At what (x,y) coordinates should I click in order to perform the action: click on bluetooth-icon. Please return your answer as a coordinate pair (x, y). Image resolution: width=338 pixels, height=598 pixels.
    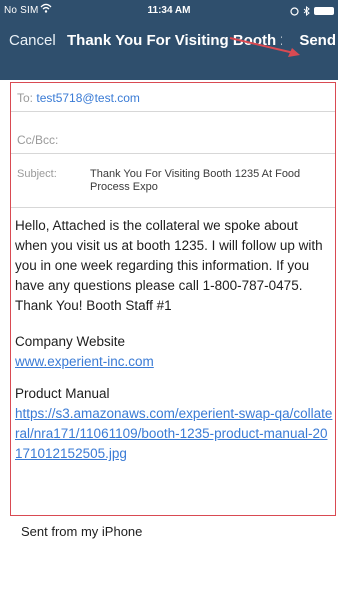
    Looking at the image, I should click on (306, 11).